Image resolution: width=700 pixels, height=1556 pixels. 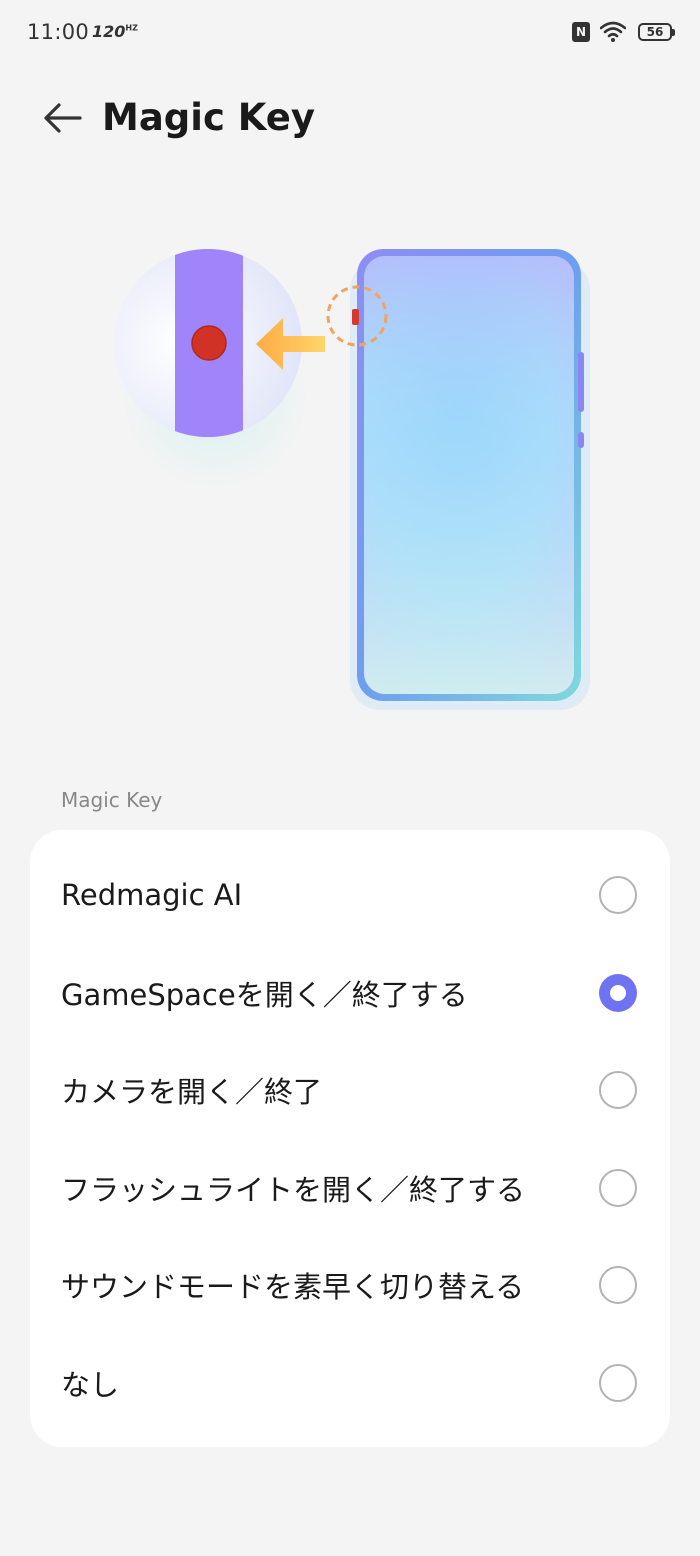 What do you see at coordinates (350, 32) in the screenshot?
I see `status-bar: 11:00 120HZ N 56` at bounding box center [350, 32].